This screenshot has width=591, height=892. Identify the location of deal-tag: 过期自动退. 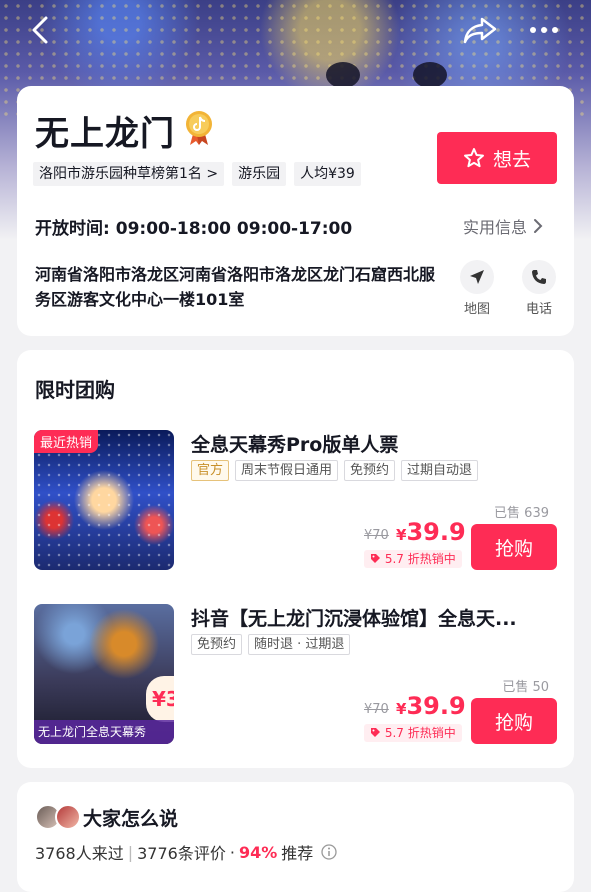
(440, 470).